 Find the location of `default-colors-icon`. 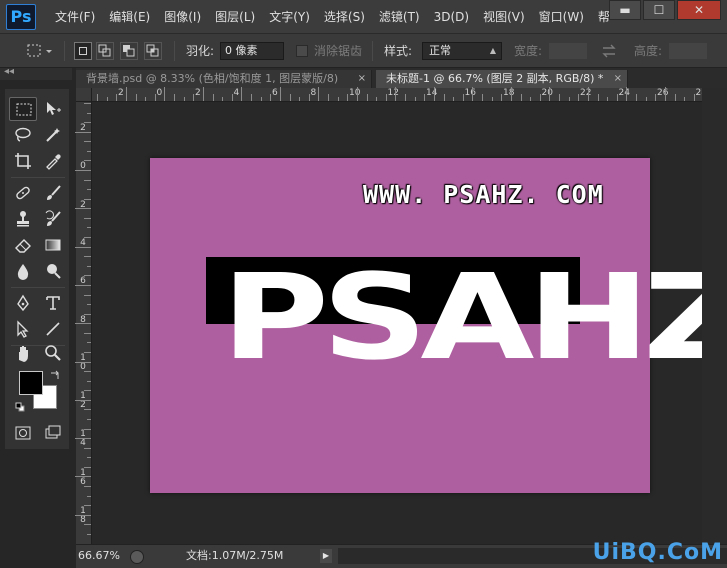

default-colors-icon is located at coordinates (20, 407).